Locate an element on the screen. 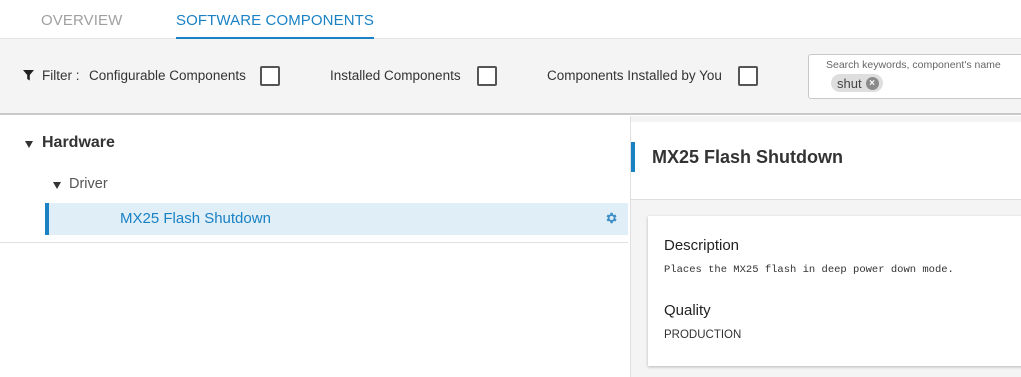 Image resolution: width=1021 pixels, height=377 pixels. search-input: Search keywords, component's name shut × is located at coordinates (914, 76).